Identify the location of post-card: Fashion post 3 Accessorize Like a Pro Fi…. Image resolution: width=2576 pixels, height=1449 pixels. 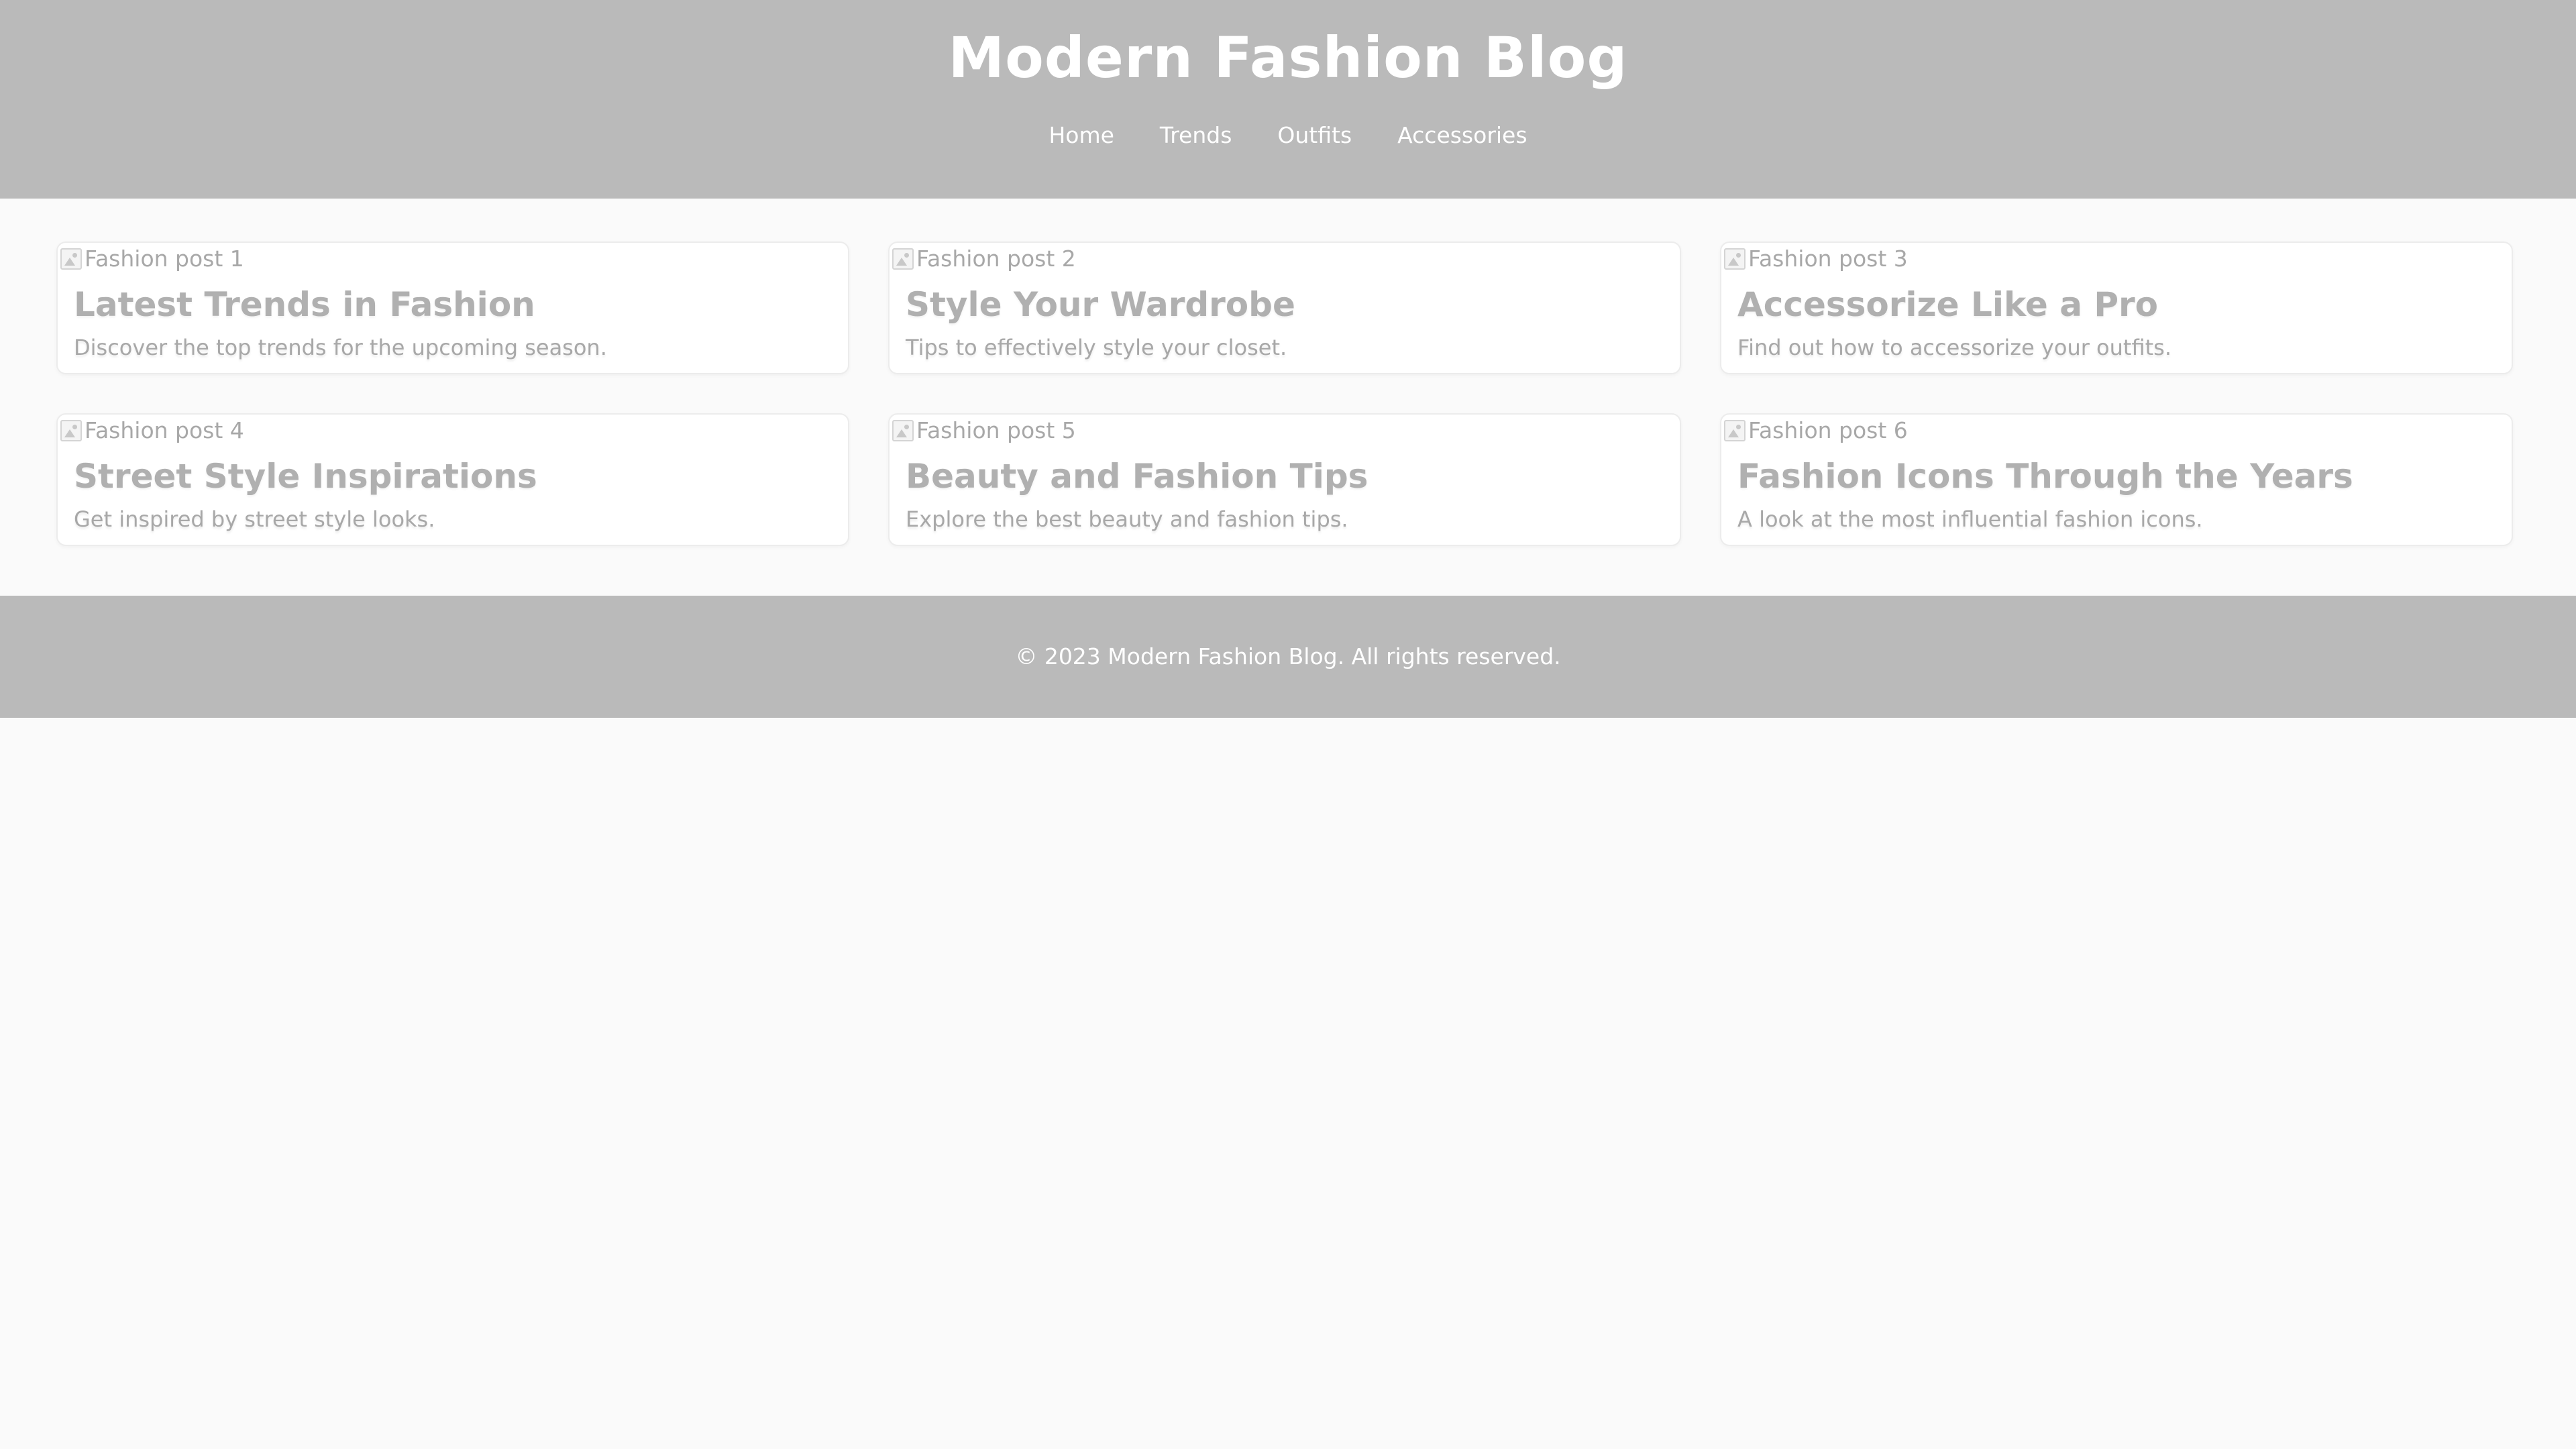
(2116, 307).